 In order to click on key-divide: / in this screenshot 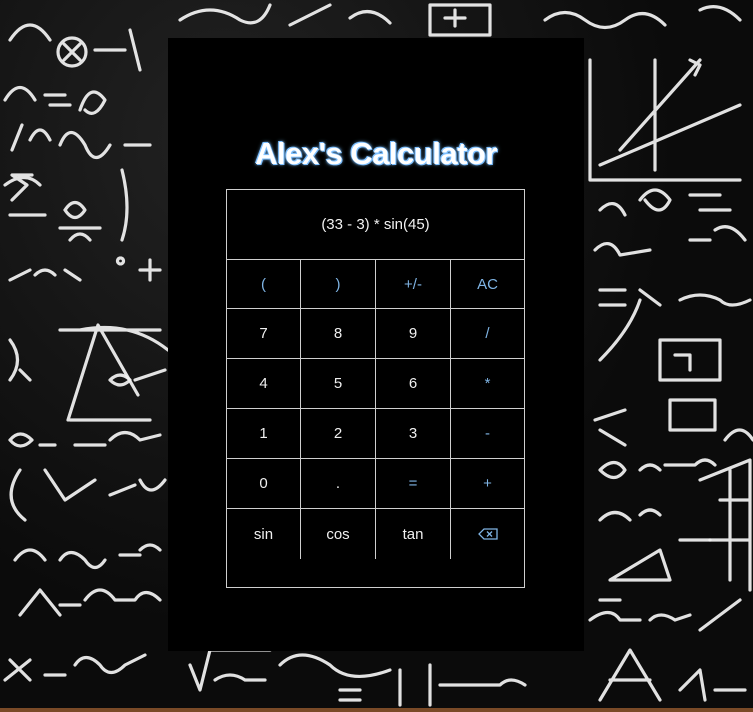, I will do `click(487, 334)`.